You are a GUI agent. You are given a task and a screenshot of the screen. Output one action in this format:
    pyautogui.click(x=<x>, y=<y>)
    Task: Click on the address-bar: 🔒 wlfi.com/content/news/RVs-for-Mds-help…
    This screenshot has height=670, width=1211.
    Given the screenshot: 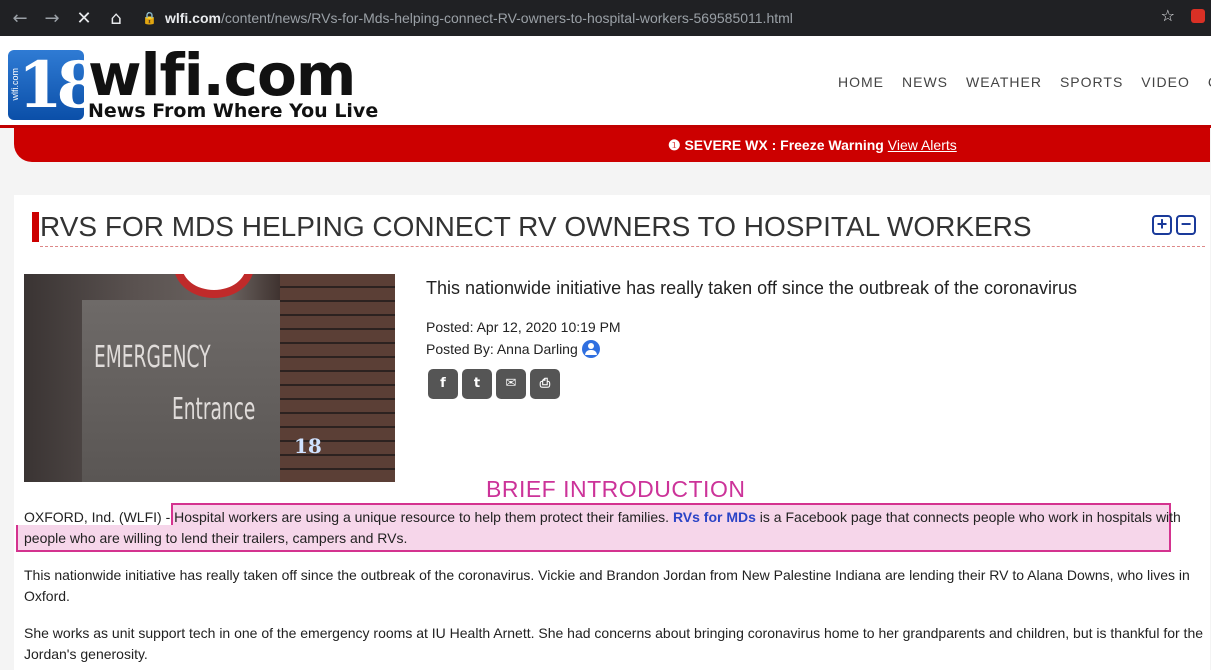 What is the action you would take?
    pyautogui.click(x=662, y=18)
    